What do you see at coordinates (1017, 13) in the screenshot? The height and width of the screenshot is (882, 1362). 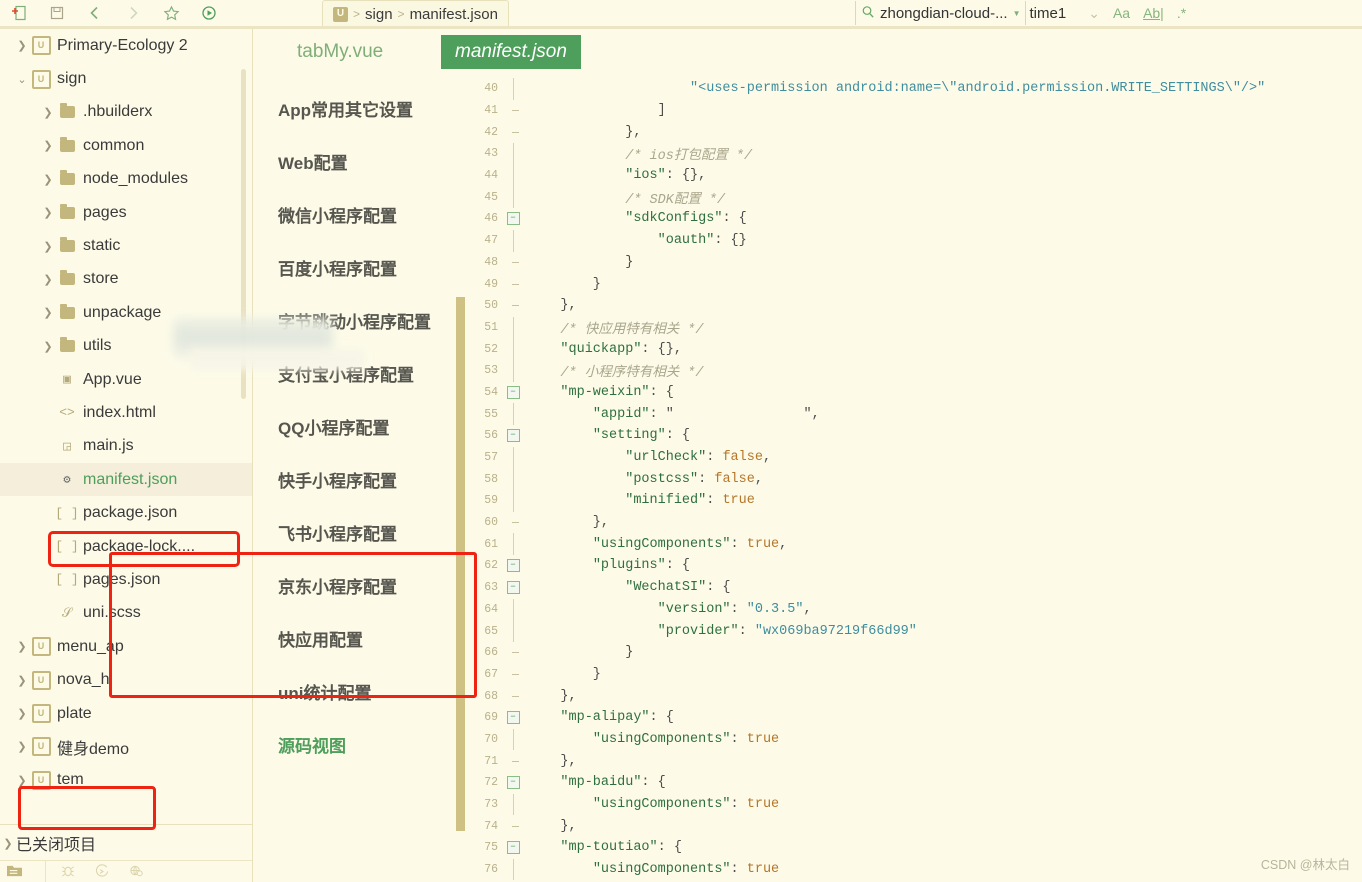 I see `chevron-down-icon: ▼` at bounding box center [1017, 13].